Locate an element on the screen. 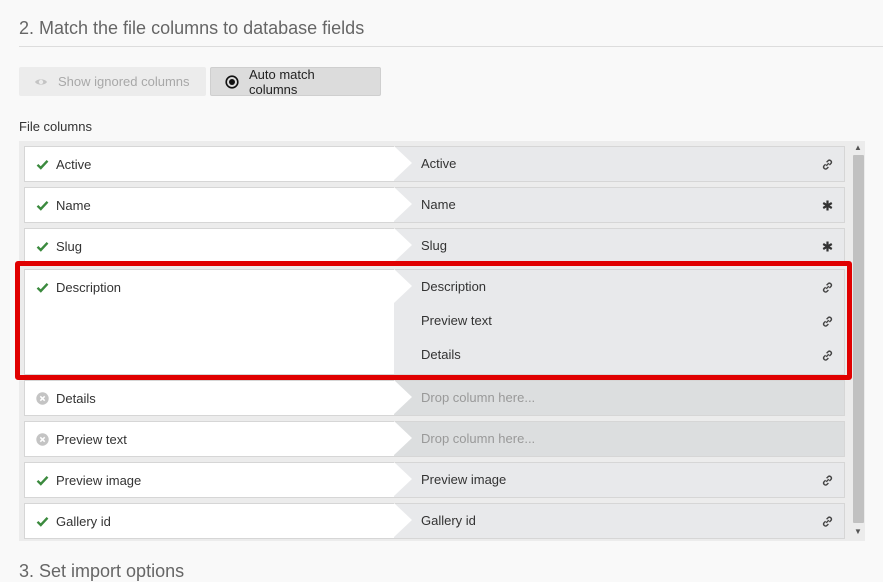 The width and height of the screenshot is (883, 582). mapping-row: Preview image Preview image is located at coordinates (434, 480).